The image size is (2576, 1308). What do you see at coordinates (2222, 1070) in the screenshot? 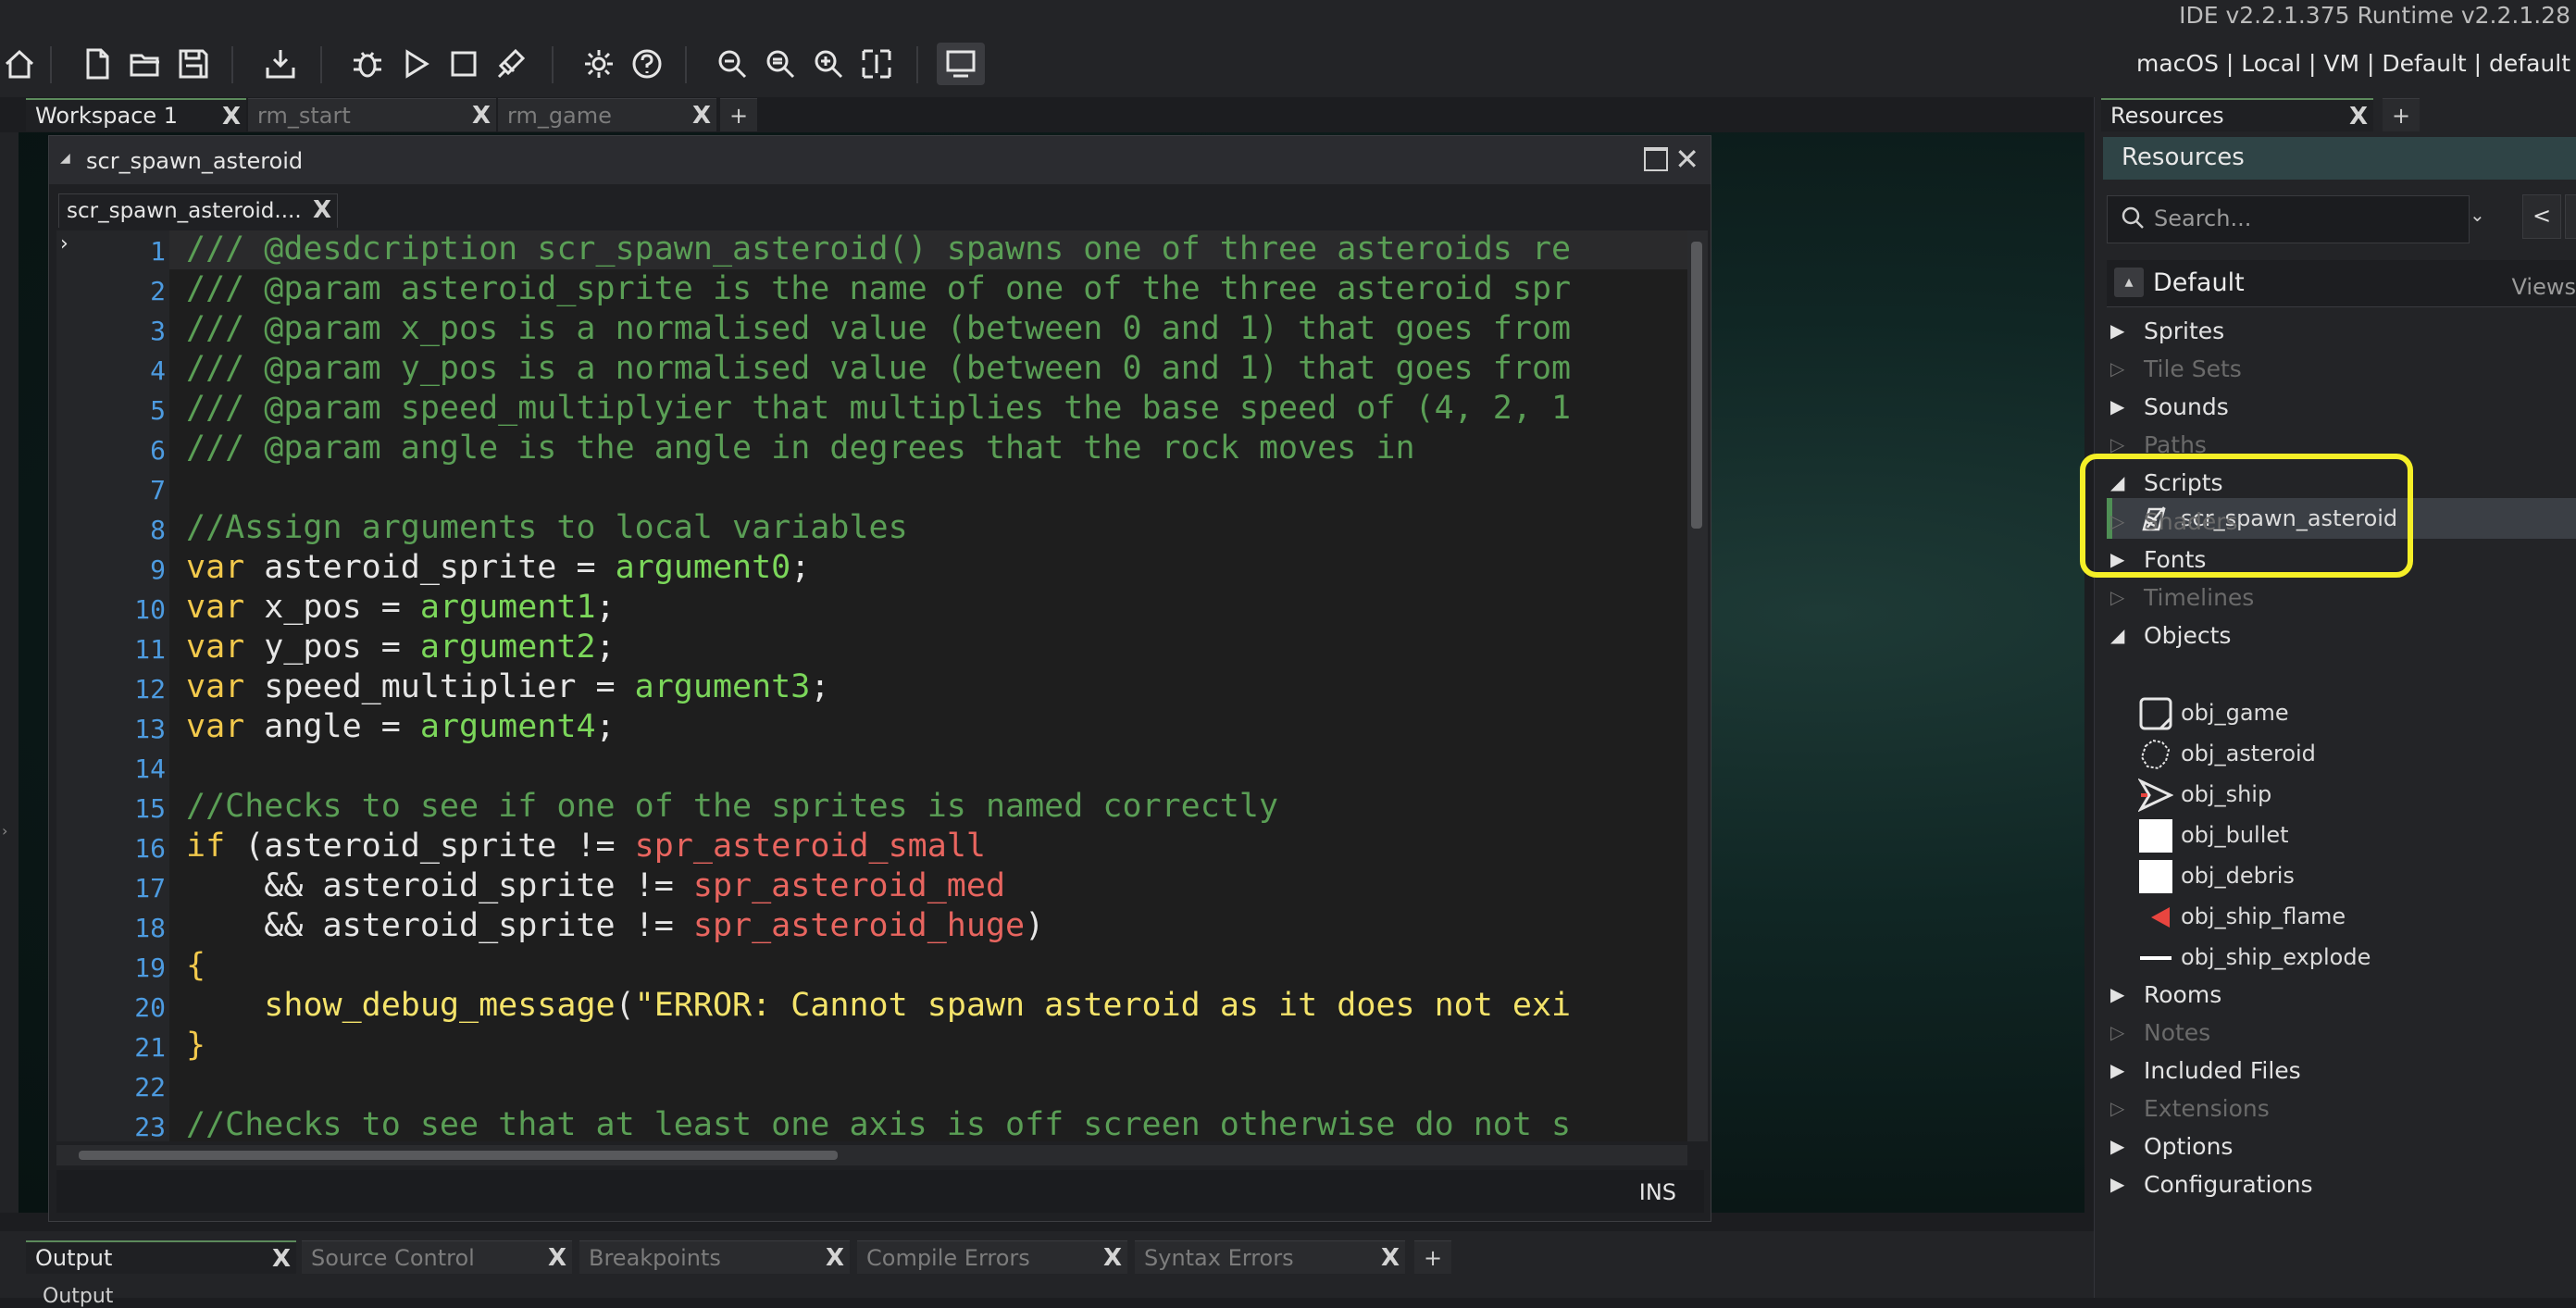
I see `tree-group-label: Included Files` at bounding box center [2222, 1070].